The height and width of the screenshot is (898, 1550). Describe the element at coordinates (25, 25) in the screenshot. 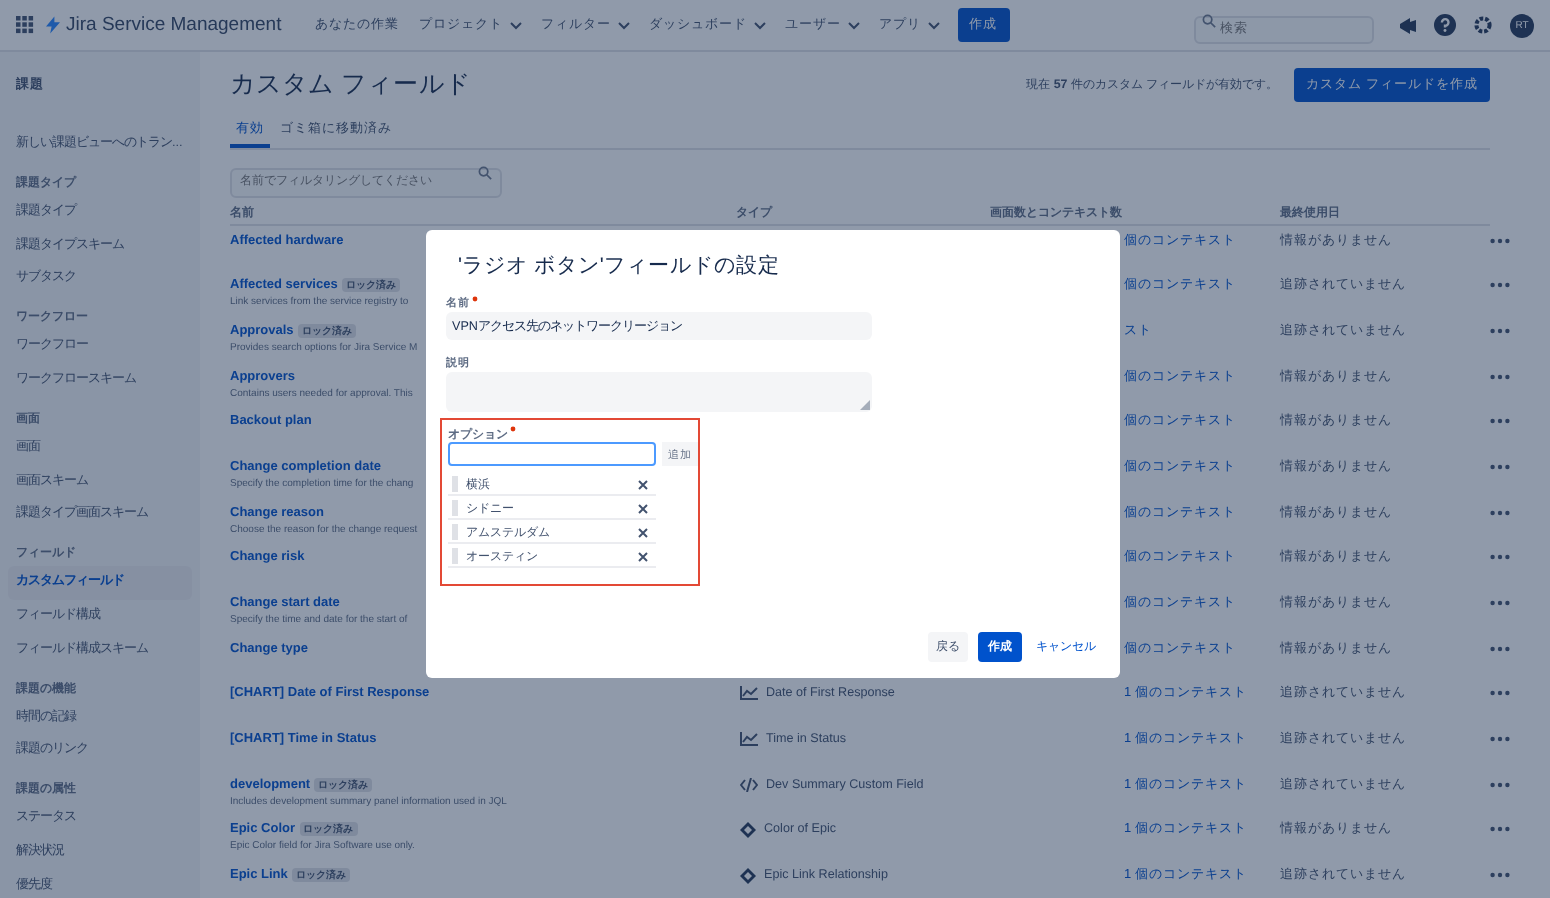

I see `app-grid-icon` at that location.